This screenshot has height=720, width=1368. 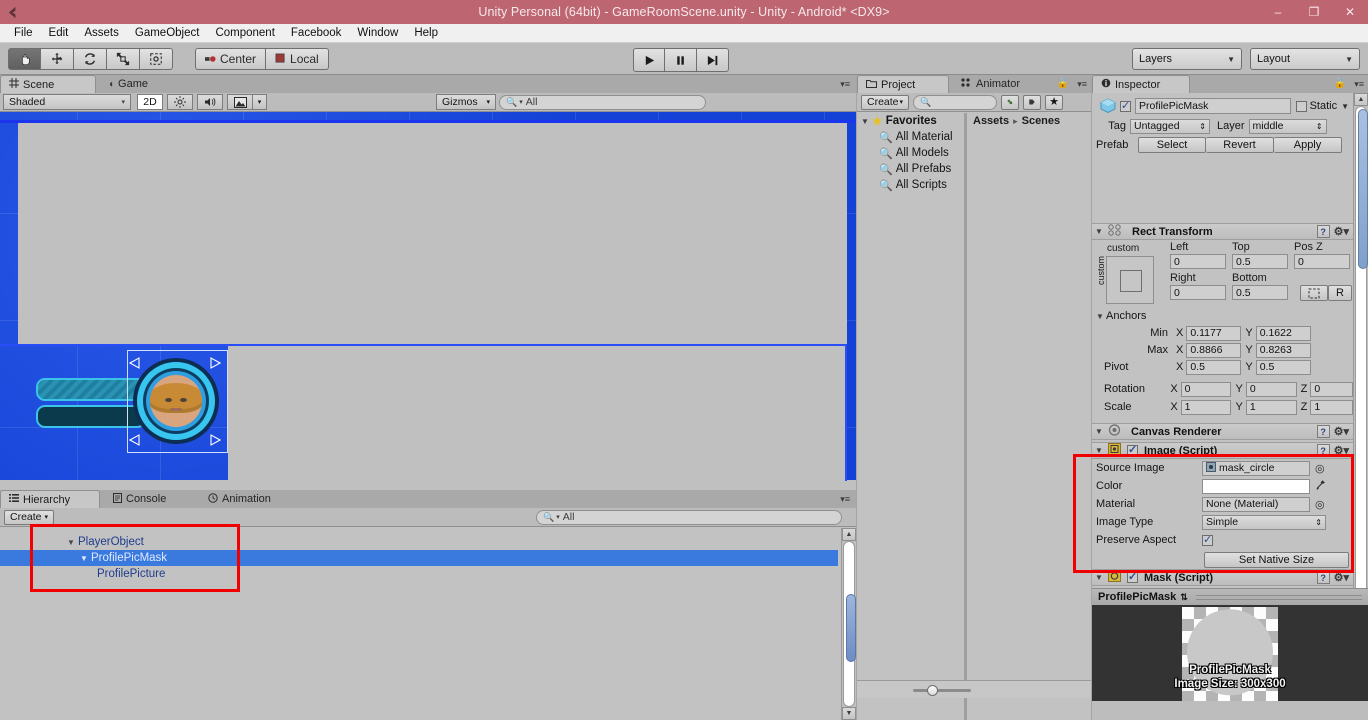 I want to click on menu-file: File, so click(x=23, y=33).